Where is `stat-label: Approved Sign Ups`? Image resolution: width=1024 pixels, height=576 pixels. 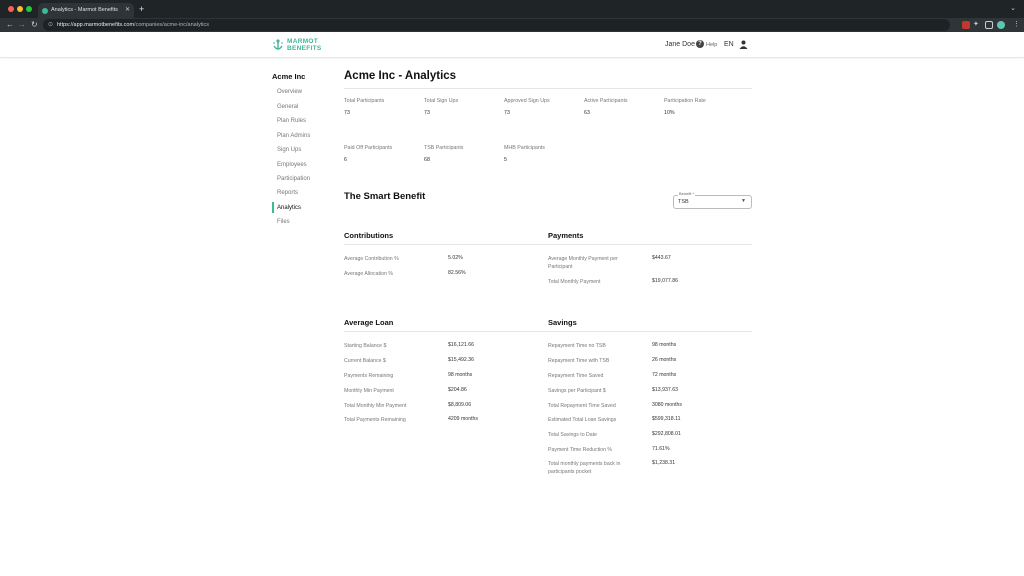 stat-label: Approved Sign Ups is located at coordinates (527, 101).